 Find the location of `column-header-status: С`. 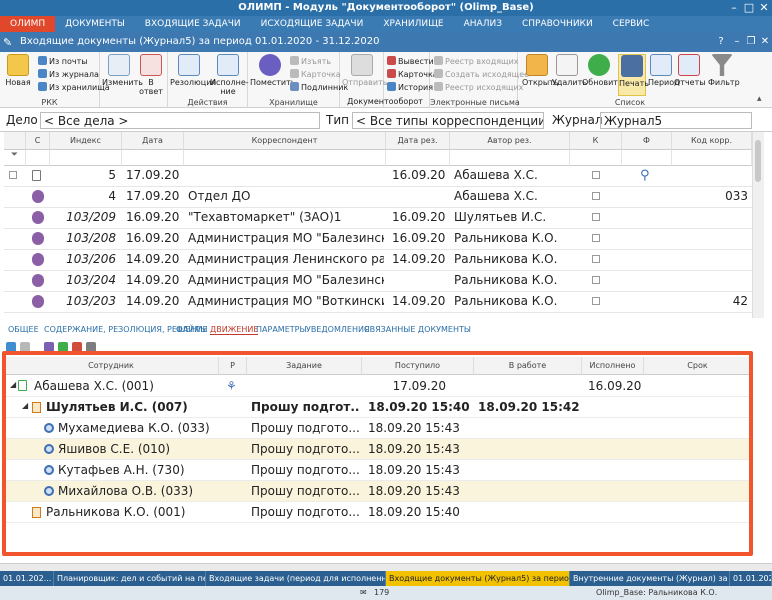

column-header-status: С is located at coordinates (38, 141).